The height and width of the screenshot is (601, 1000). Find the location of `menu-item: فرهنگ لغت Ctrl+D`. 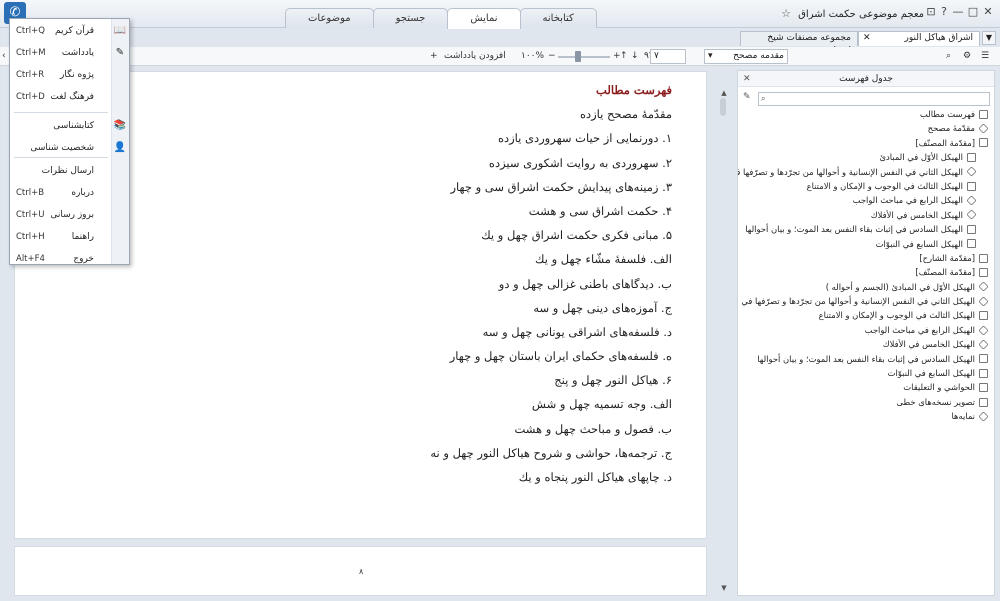

menu-item: فرهنگ لغت Ctrl+D is located at coordinates (69, 97).